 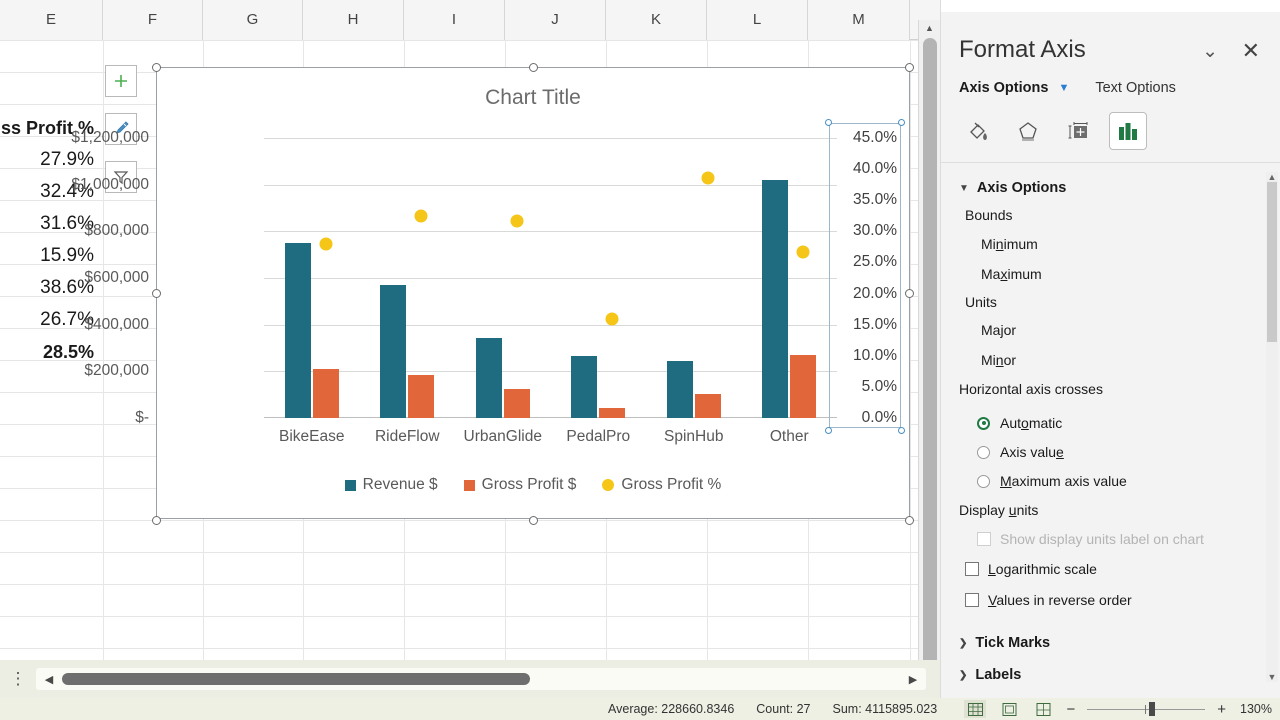 What do you see at coordinates (909, 293) in the screenshot?
I see `chart-handle-mr` at bounding box center [909, 293].